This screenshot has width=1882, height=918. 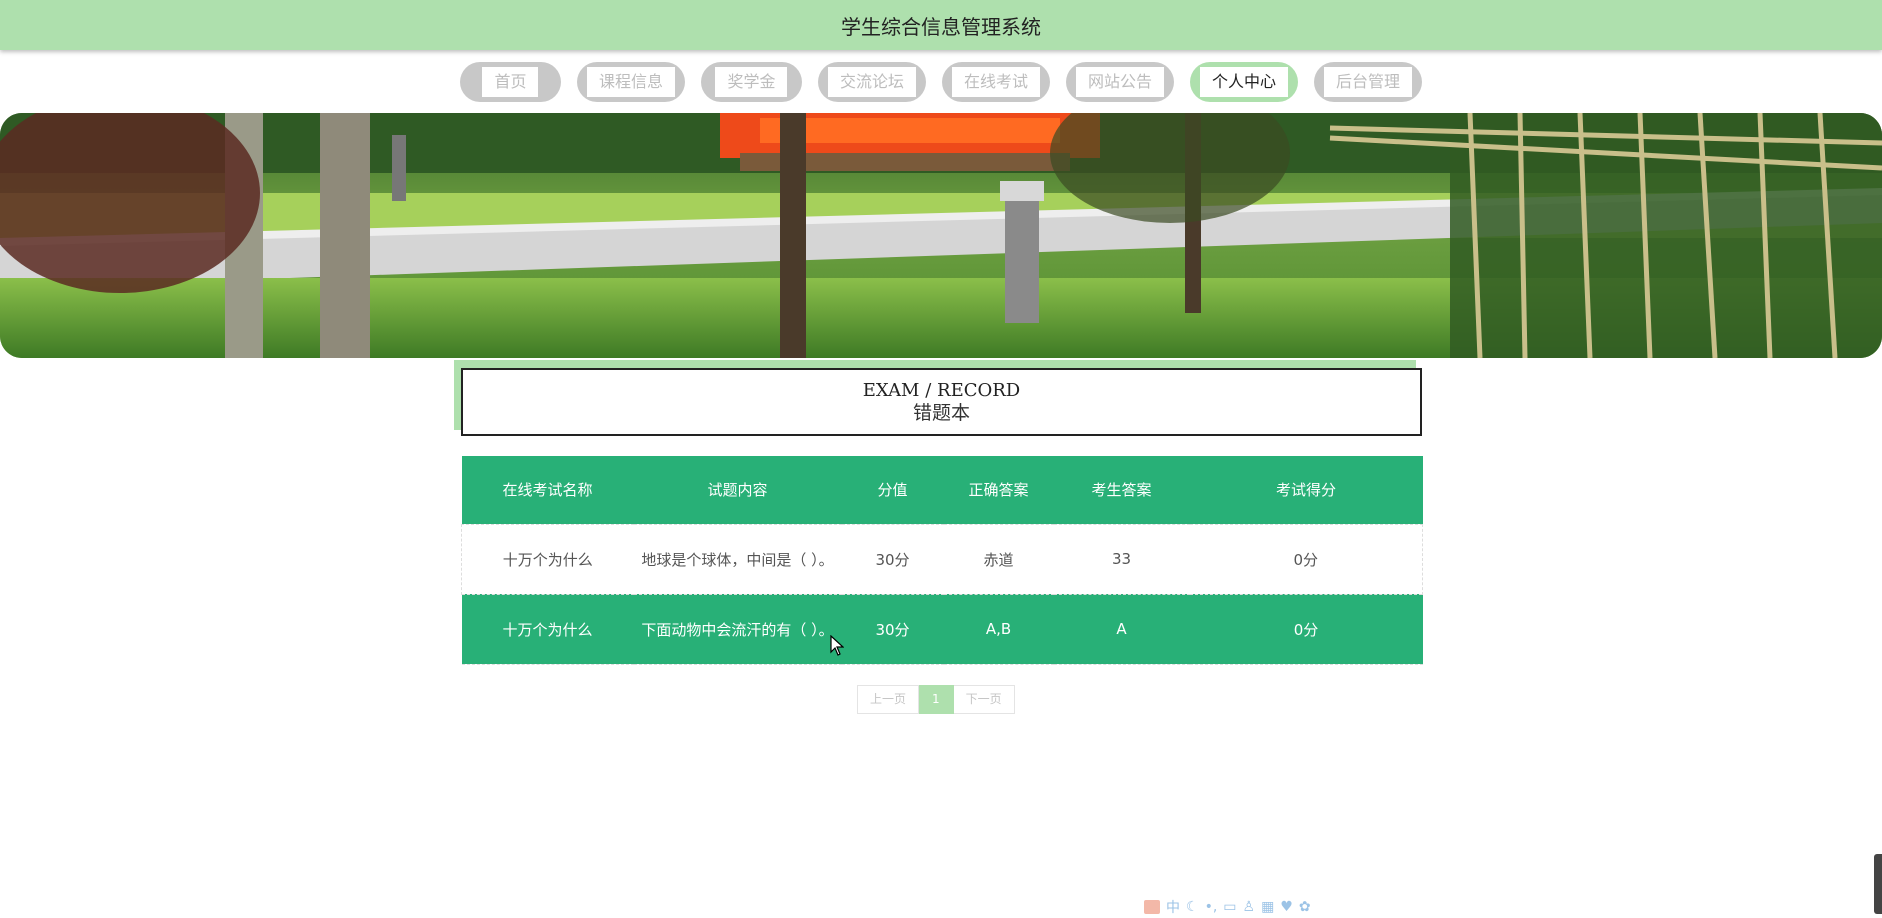 I want to click on nav-item-label: 个人中心, so click(x=1244, y=82).